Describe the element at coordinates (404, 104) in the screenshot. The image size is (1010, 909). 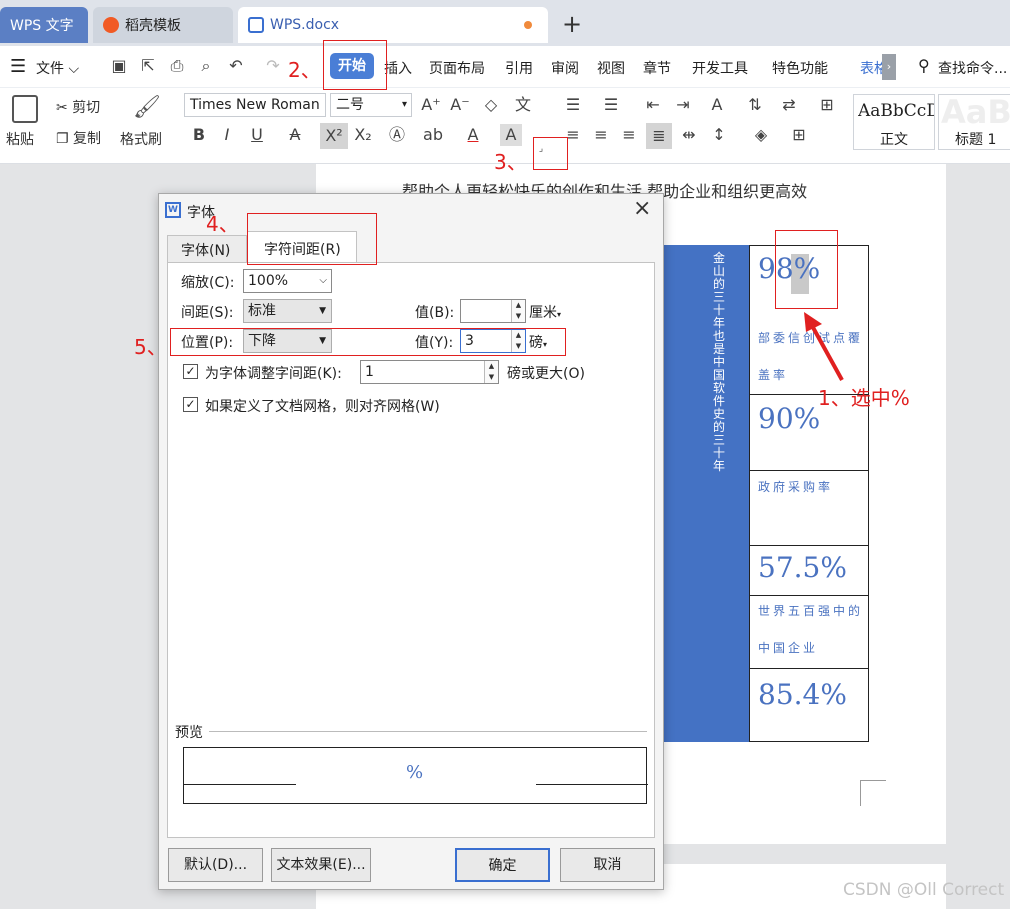
I see `chevron-down-icon: ▾` at that location.